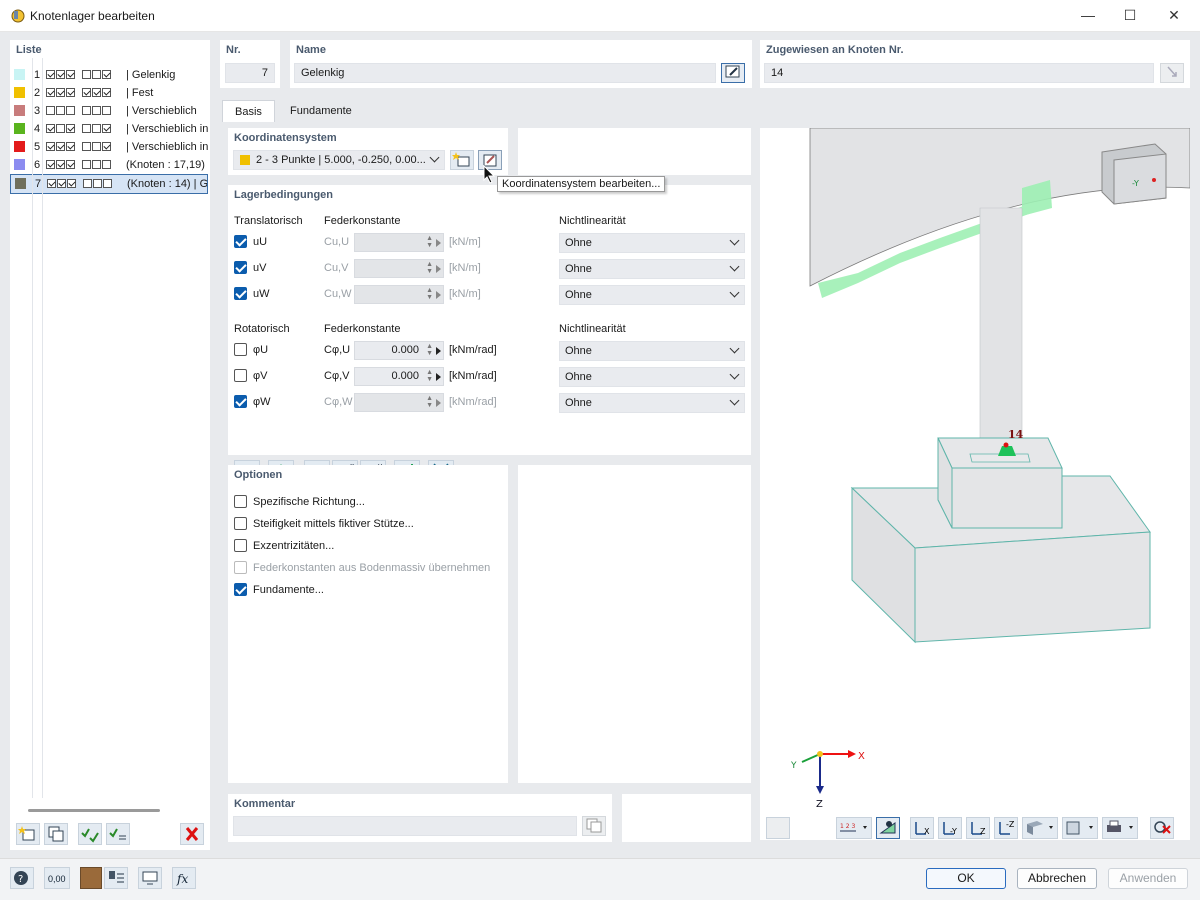 Image resolution: width=1200 pixels, height=900 pixels. Describe the element at coordinates (94, 810) in the screenshot. I see `horizontal-scrollbar` at that location.